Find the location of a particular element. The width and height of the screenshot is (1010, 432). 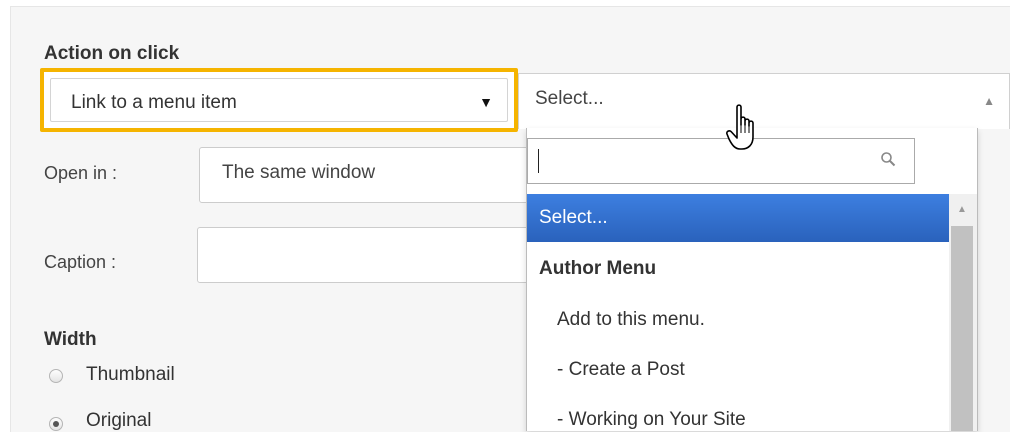

radio-thumbnail is located at coordinates (56, 376).